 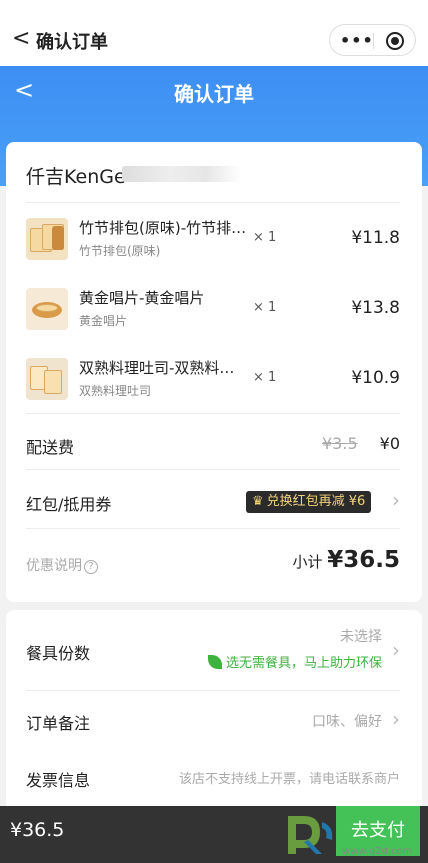 I want to click on item-name: 双熟料理吐司-双熟料理吐司, so click(x=164, y=368).